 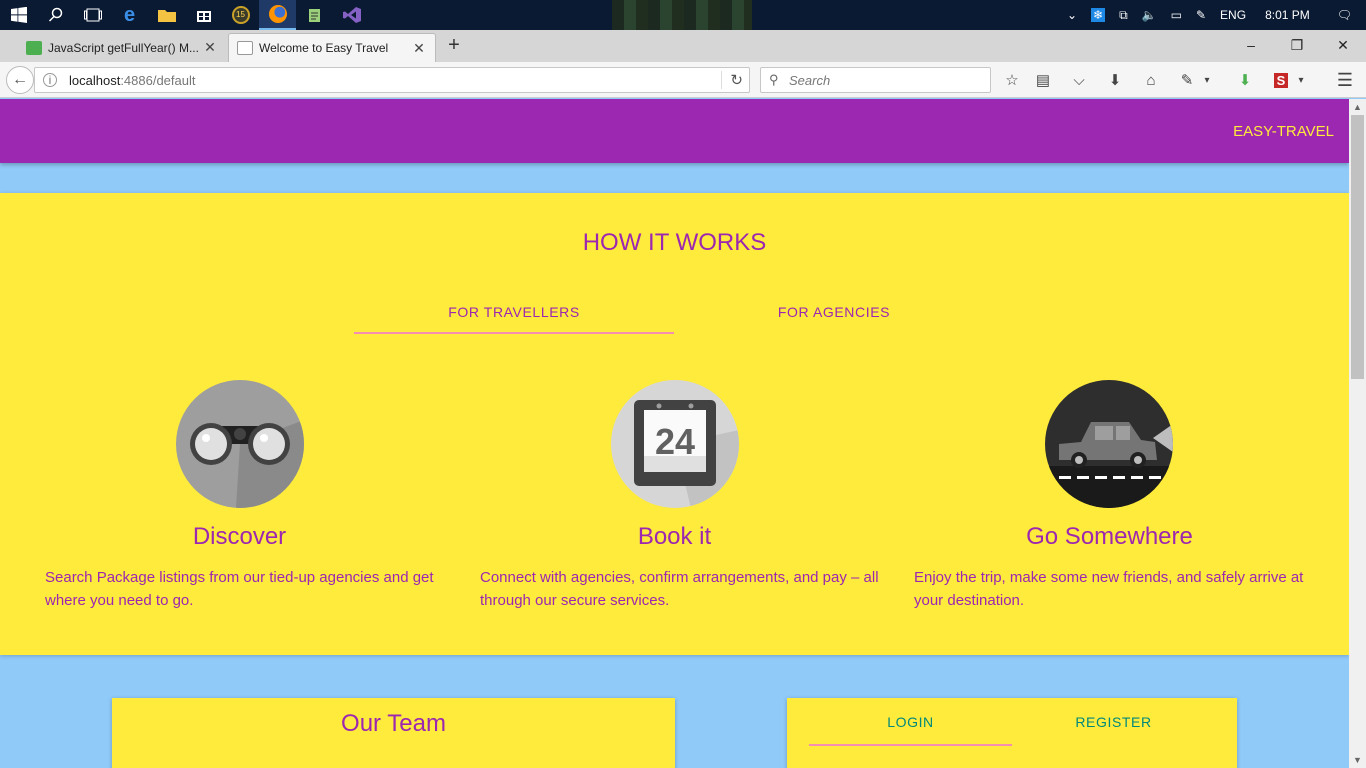 I want to click on notifications-icon: 🗨, so click(x=1344, y=15).